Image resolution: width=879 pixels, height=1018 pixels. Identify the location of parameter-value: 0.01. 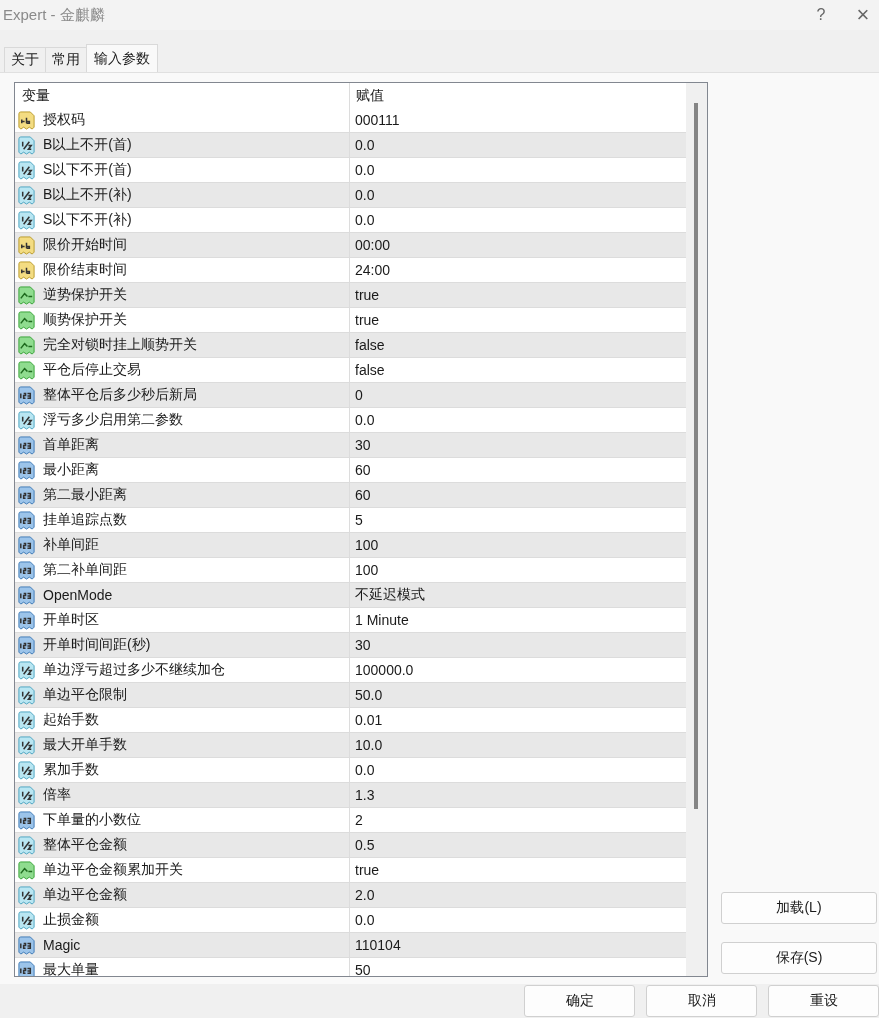
(518, 720).